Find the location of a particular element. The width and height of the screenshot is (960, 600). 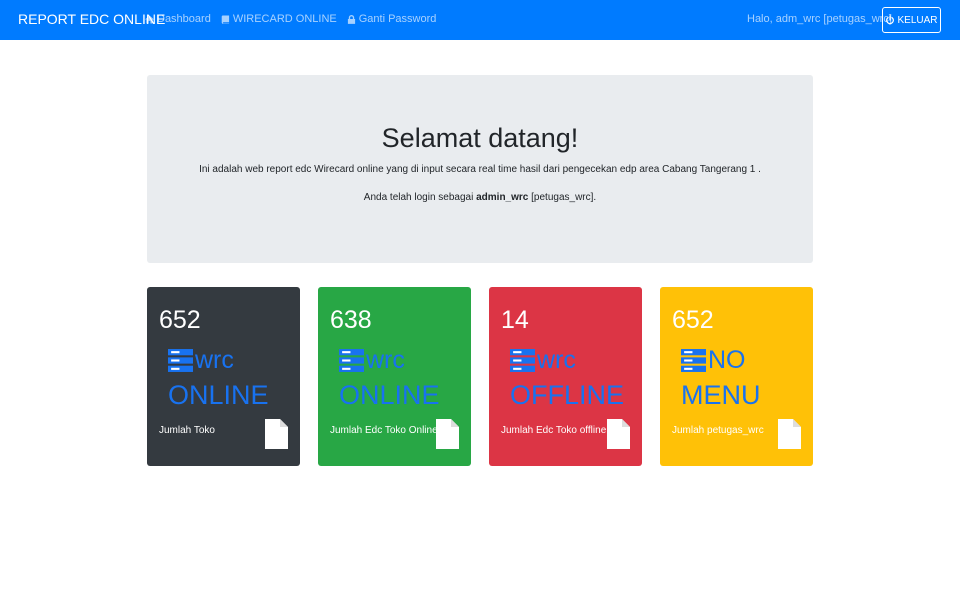

stat-label: Jumlah petugas_wrc is located at coordinates (718, 430).